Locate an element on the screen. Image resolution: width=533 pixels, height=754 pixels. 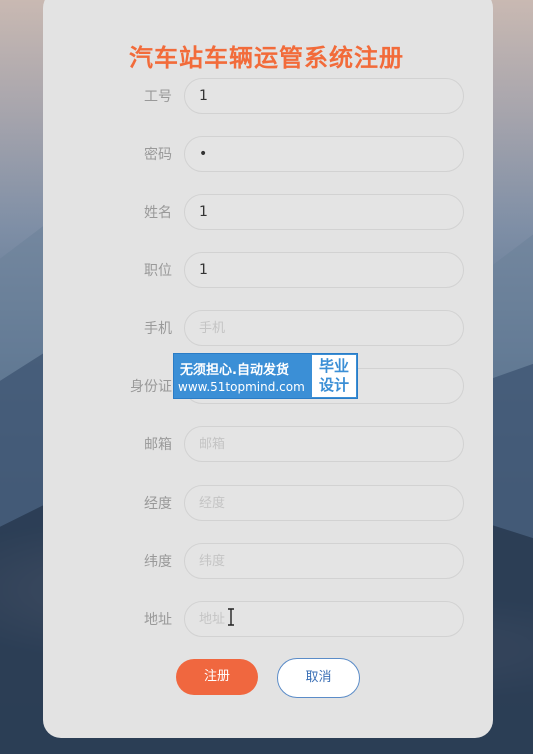
register-button: 注册 is located at coordinates (217, 677).